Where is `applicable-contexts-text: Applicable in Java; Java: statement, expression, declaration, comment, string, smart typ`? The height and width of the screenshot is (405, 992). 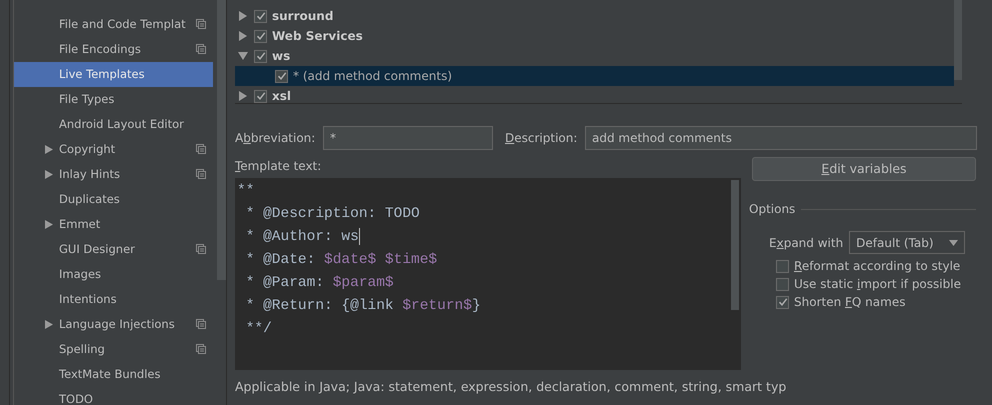 applicable-contexts-text: Applicable in Java; Java: statement, expression, declaration, comment, string, smart typ is located at coordinates (511, 387).